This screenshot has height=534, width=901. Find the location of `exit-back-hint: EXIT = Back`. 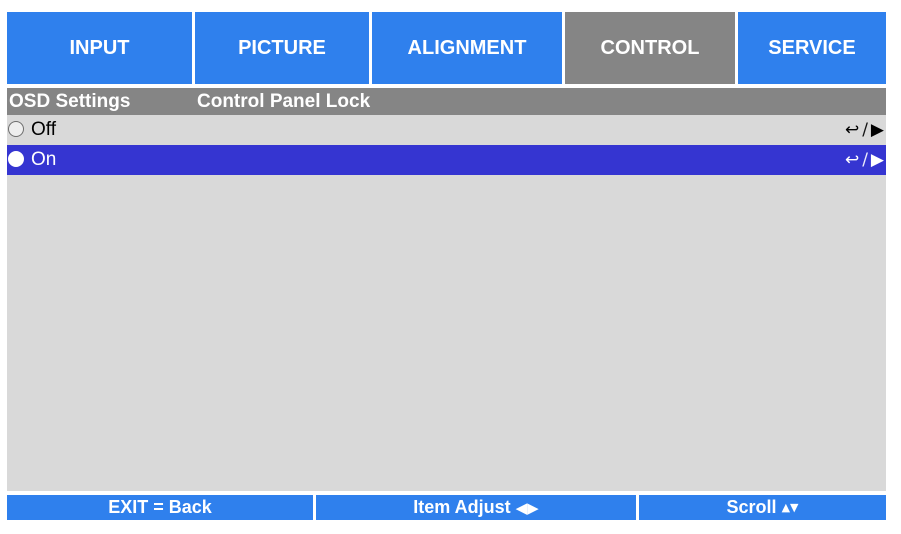

exit-back-hint: EXIT = Back is located at coordinates (161, 507).